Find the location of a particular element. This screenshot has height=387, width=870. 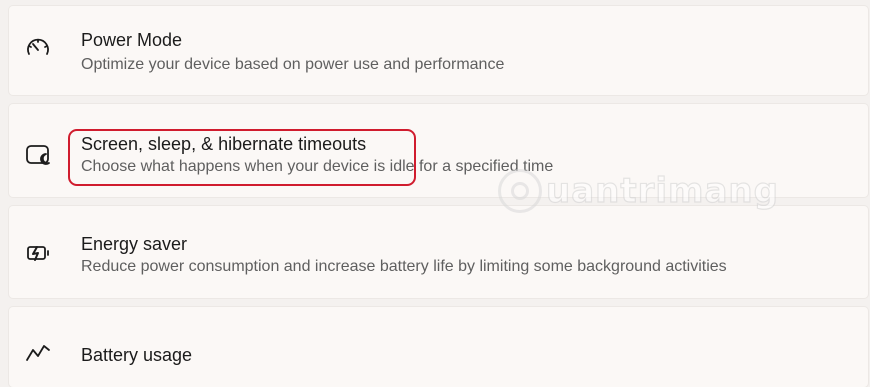

setting-title: Power Mode is located at coordinates (132, 40).